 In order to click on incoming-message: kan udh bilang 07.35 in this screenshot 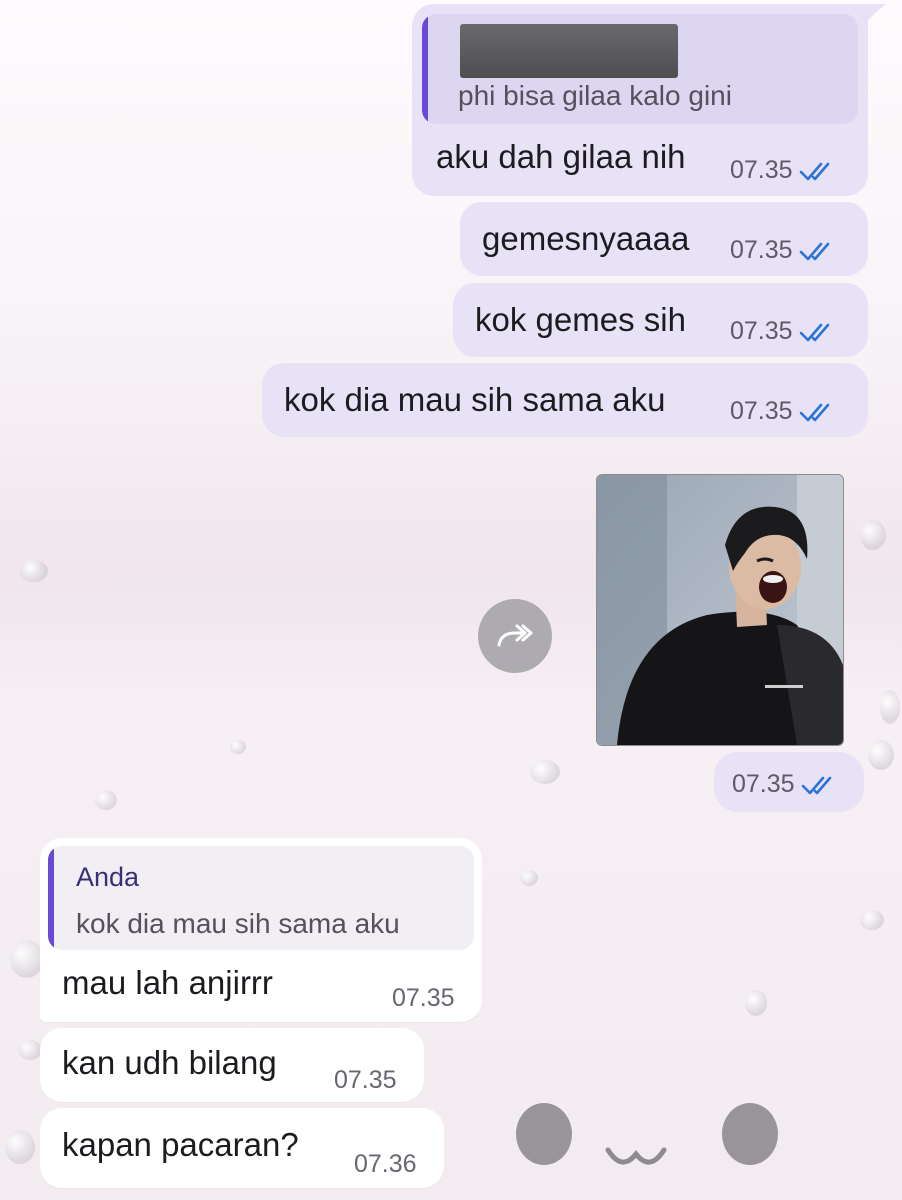, I will do `click(232, 1065)`.